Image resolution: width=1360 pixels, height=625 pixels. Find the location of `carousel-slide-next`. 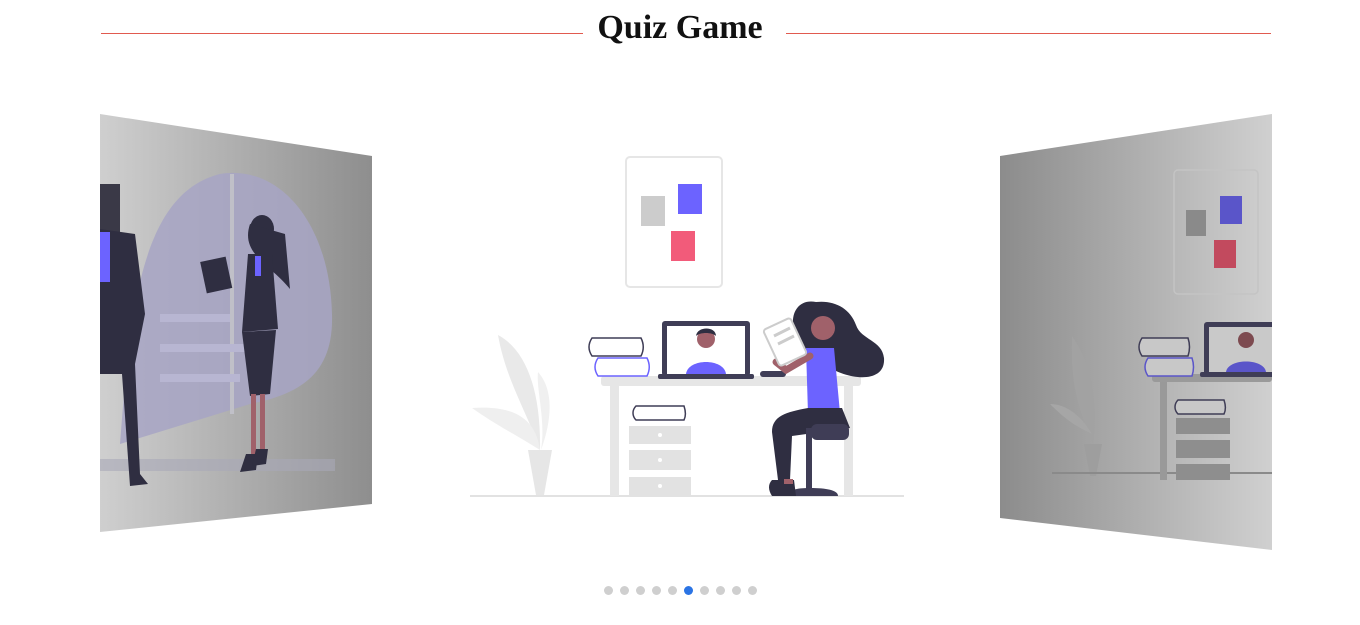

carousel-slide-next is located at coordinates (1136, 332).